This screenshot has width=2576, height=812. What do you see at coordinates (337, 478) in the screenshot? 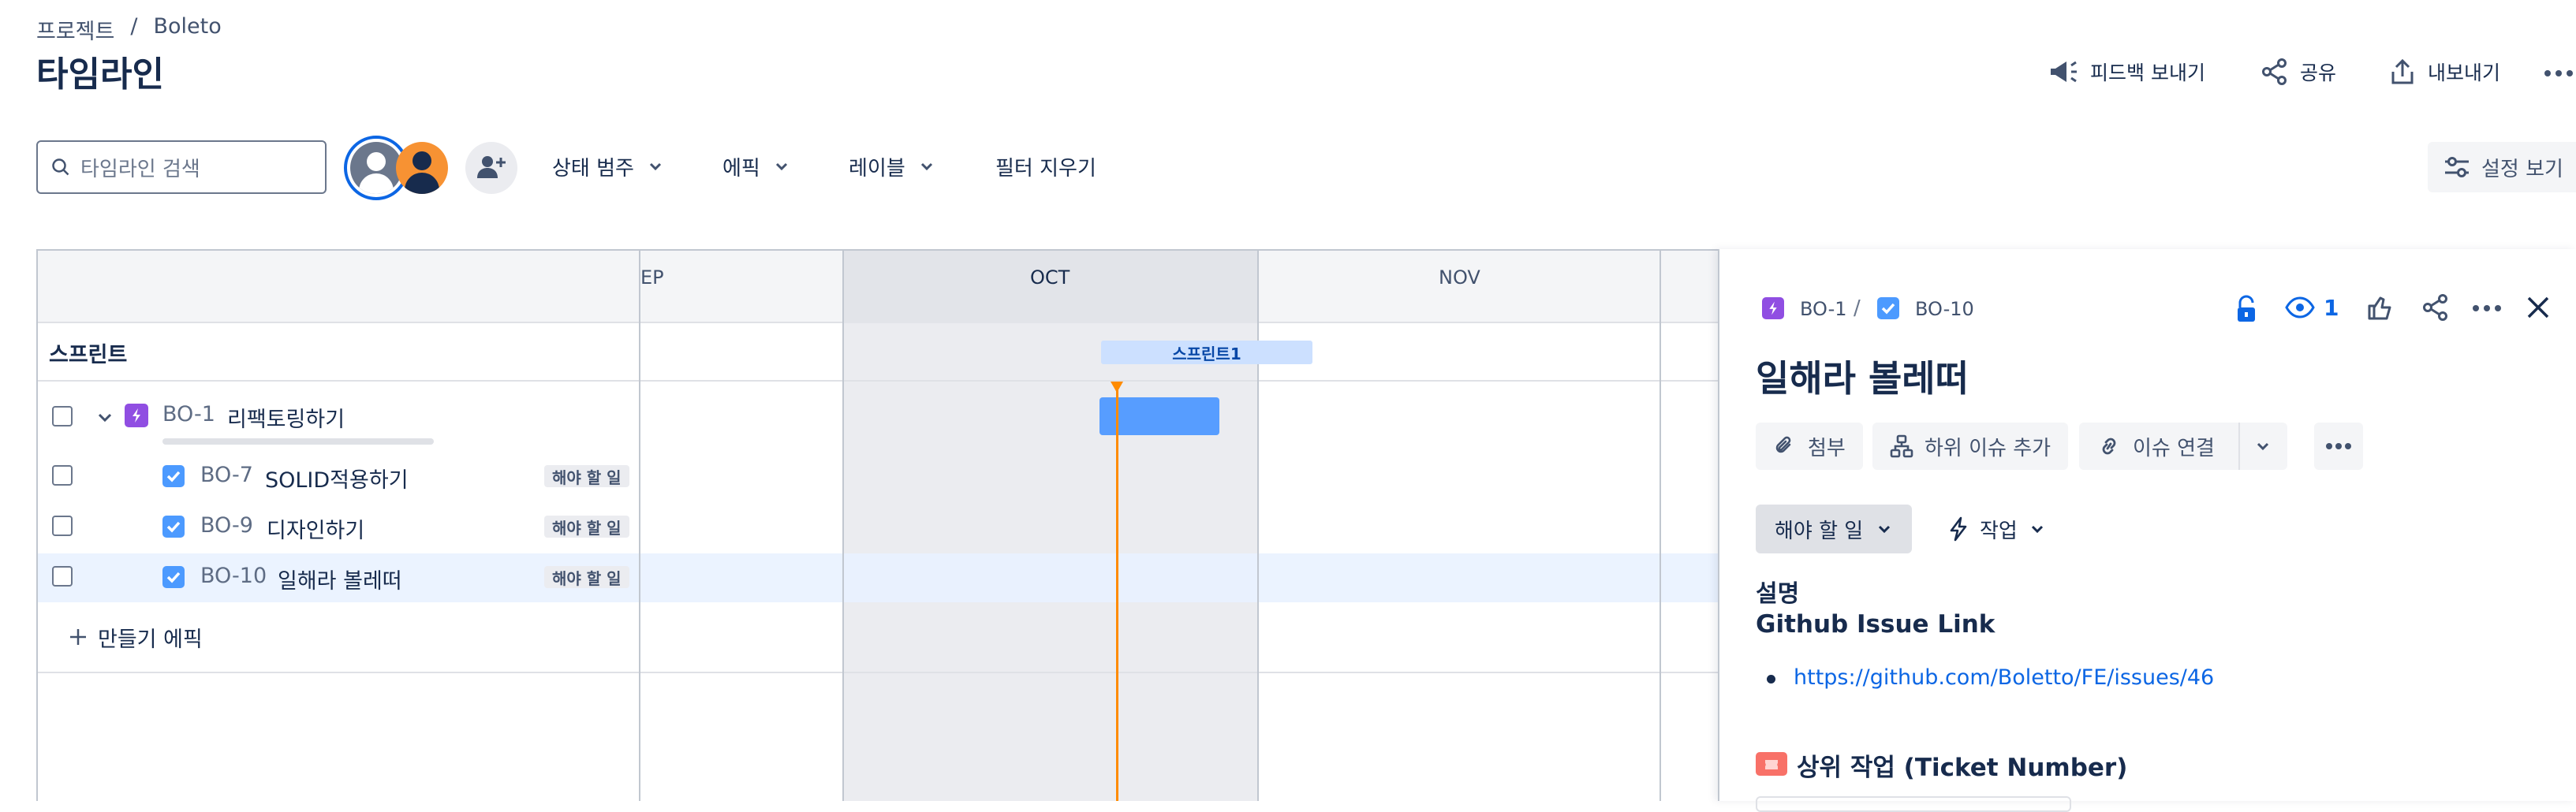
I see `issue-title: SOLID적용하기` at bounding box center [337, 478].